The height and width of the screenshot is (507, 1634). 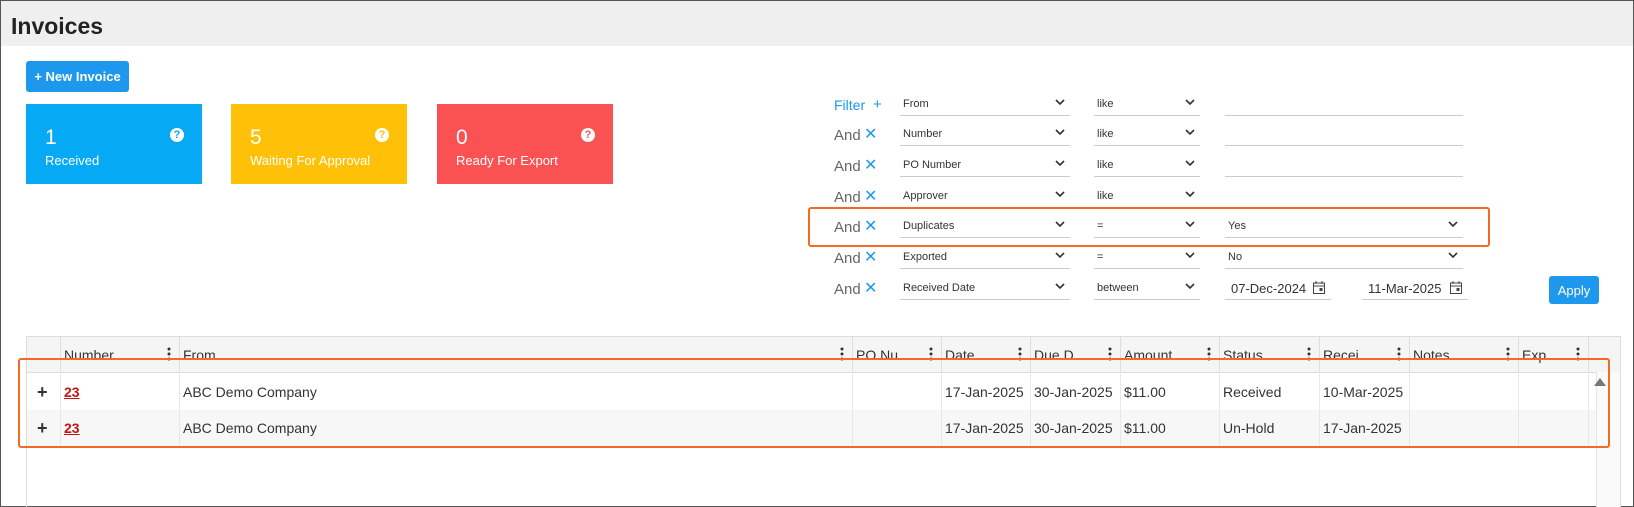 What do you see at coordinates (850, 105) in the screenshot?
I see `filter-label: Filter` at bounding box center [850, 105].